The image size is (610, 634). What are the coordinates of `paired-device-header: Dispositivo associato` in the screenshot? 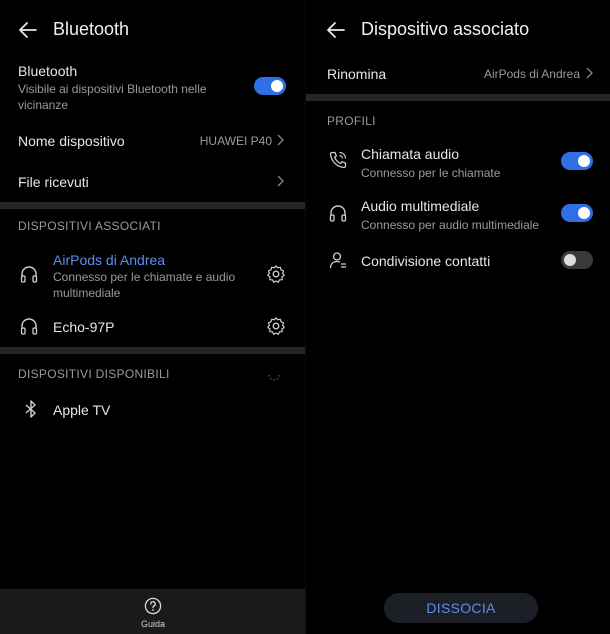 It's located at (458, 30).